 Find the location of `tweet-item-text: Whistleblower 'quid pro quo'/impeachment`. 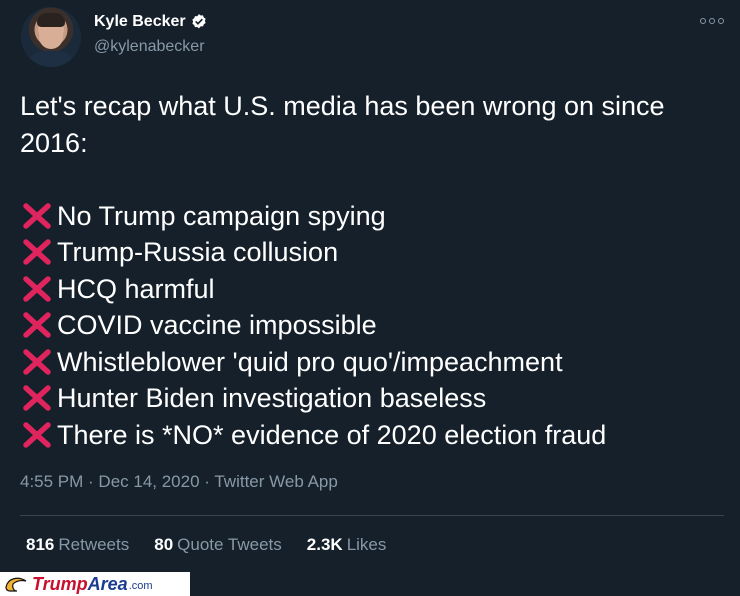

tweet-item-text: Whistleblower 'quid pro quo'/impeachment is located at coordinates (310, 361).